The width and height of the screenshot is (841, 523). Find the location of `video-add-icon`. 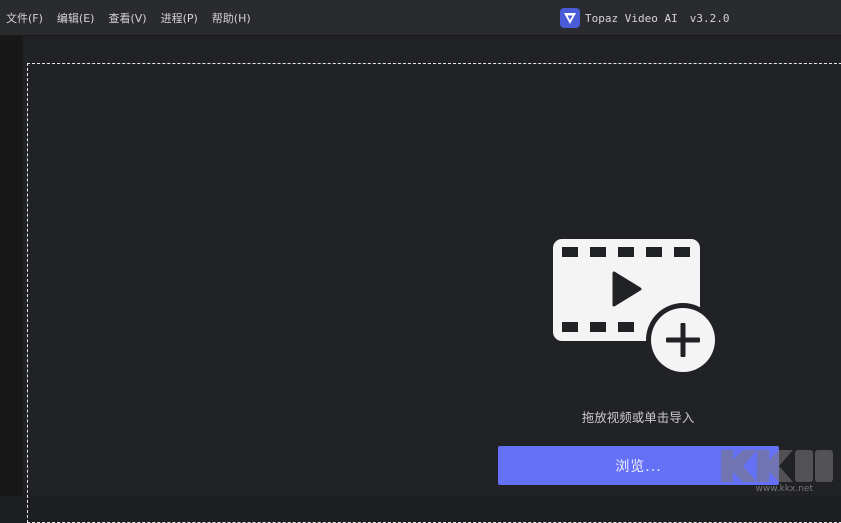

video-add-icon is located at coordinates (638, 307).